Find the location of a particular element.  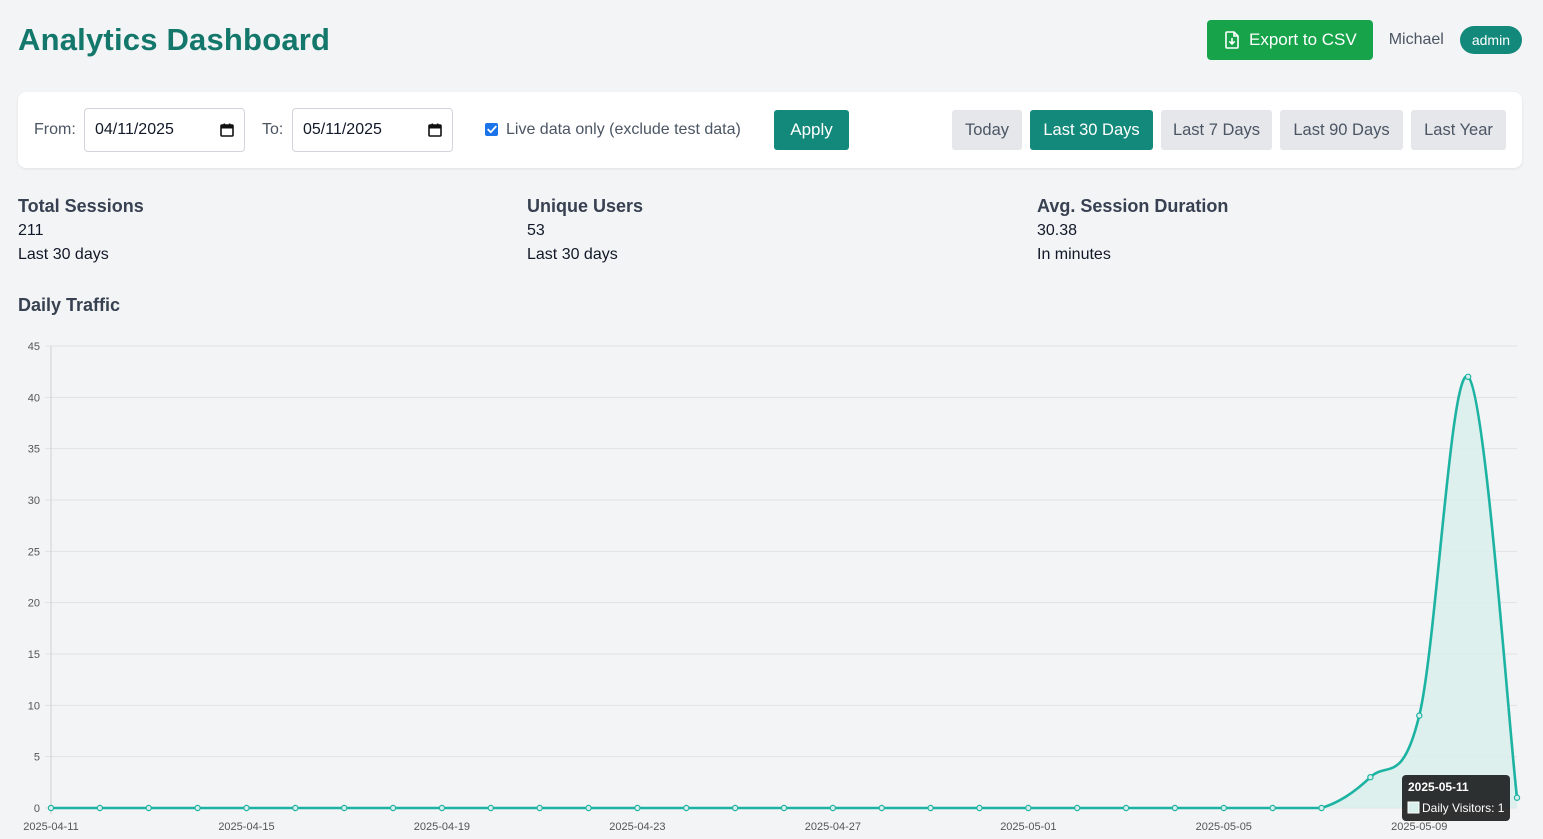

live-data-checkbox is located at coordinates (491, 129).